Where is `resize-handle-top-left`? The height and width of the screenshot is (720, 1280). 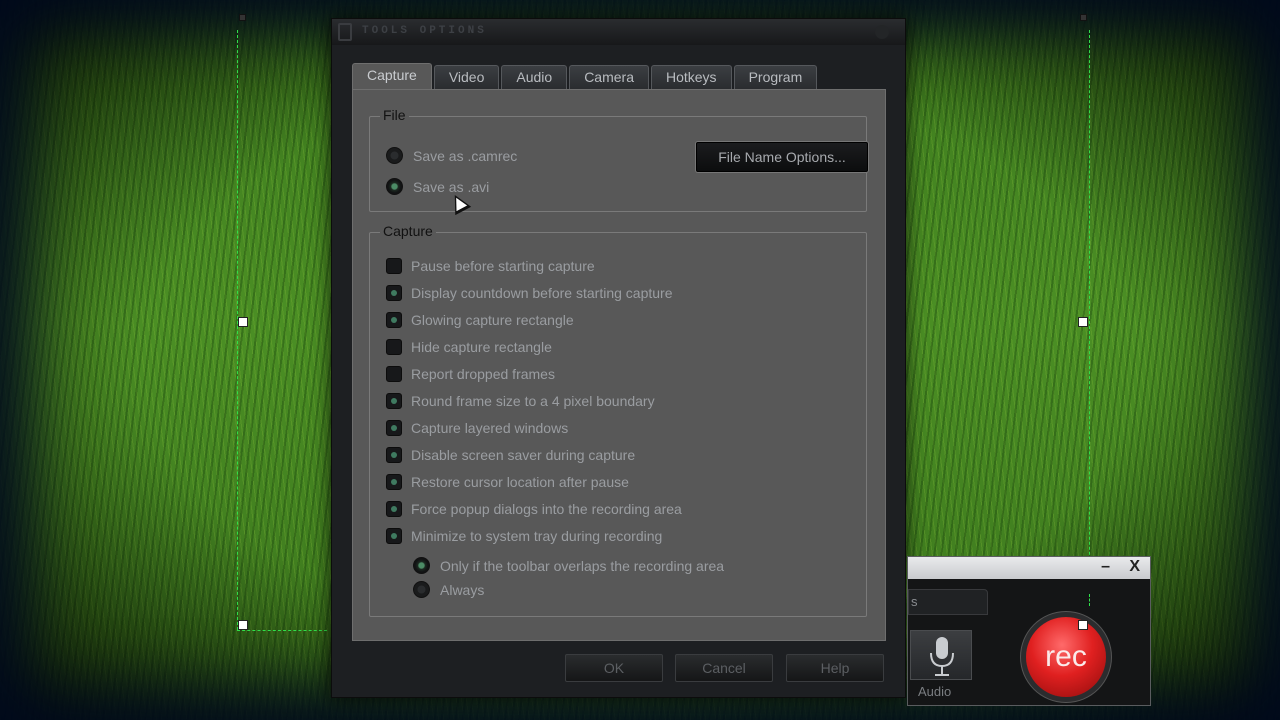 resize-handle-top-left is located at coordinates (242, 17).